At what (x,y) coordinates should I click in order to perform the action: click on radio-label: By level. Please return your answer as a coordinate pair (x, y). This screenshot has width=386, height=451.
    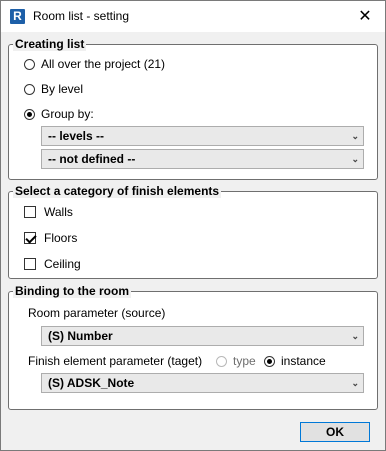
    Looking at the image, I should click on (62, 89).